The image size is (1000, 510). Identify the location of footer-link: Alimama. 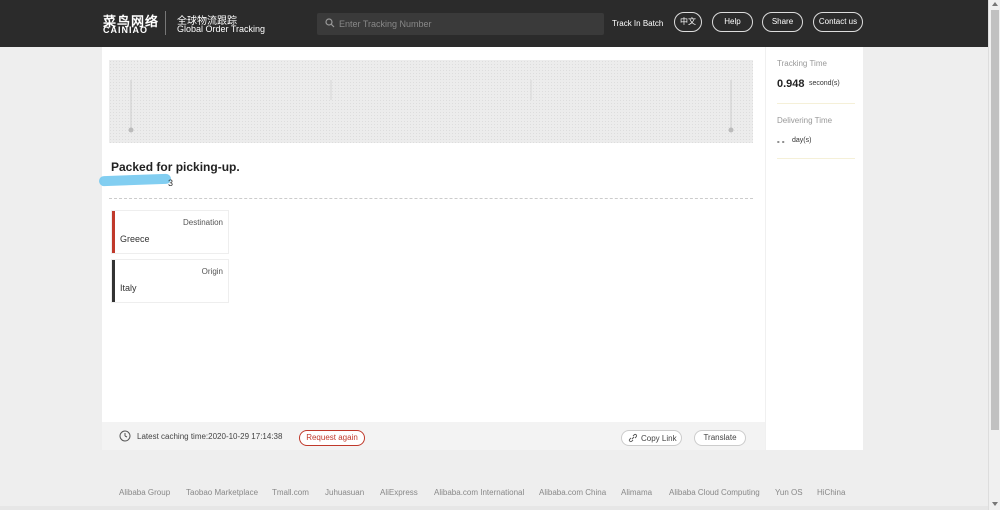
(636, 492).